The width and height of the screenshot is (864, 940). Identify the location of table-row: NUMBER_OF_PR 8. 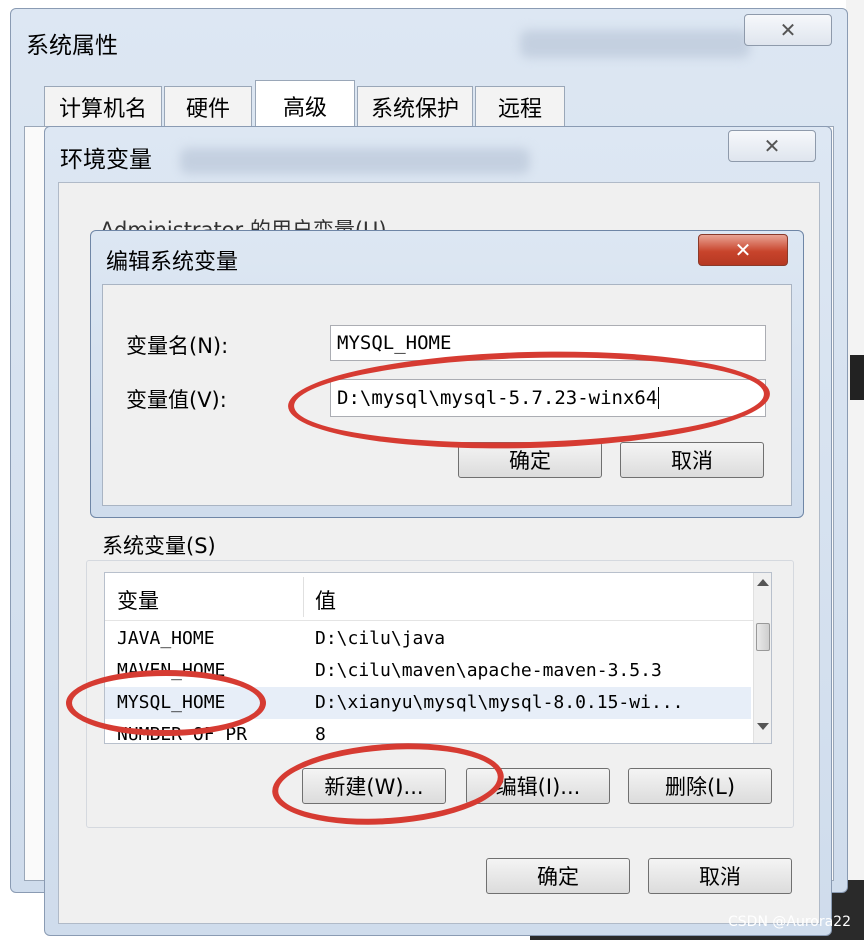
(428, 731).